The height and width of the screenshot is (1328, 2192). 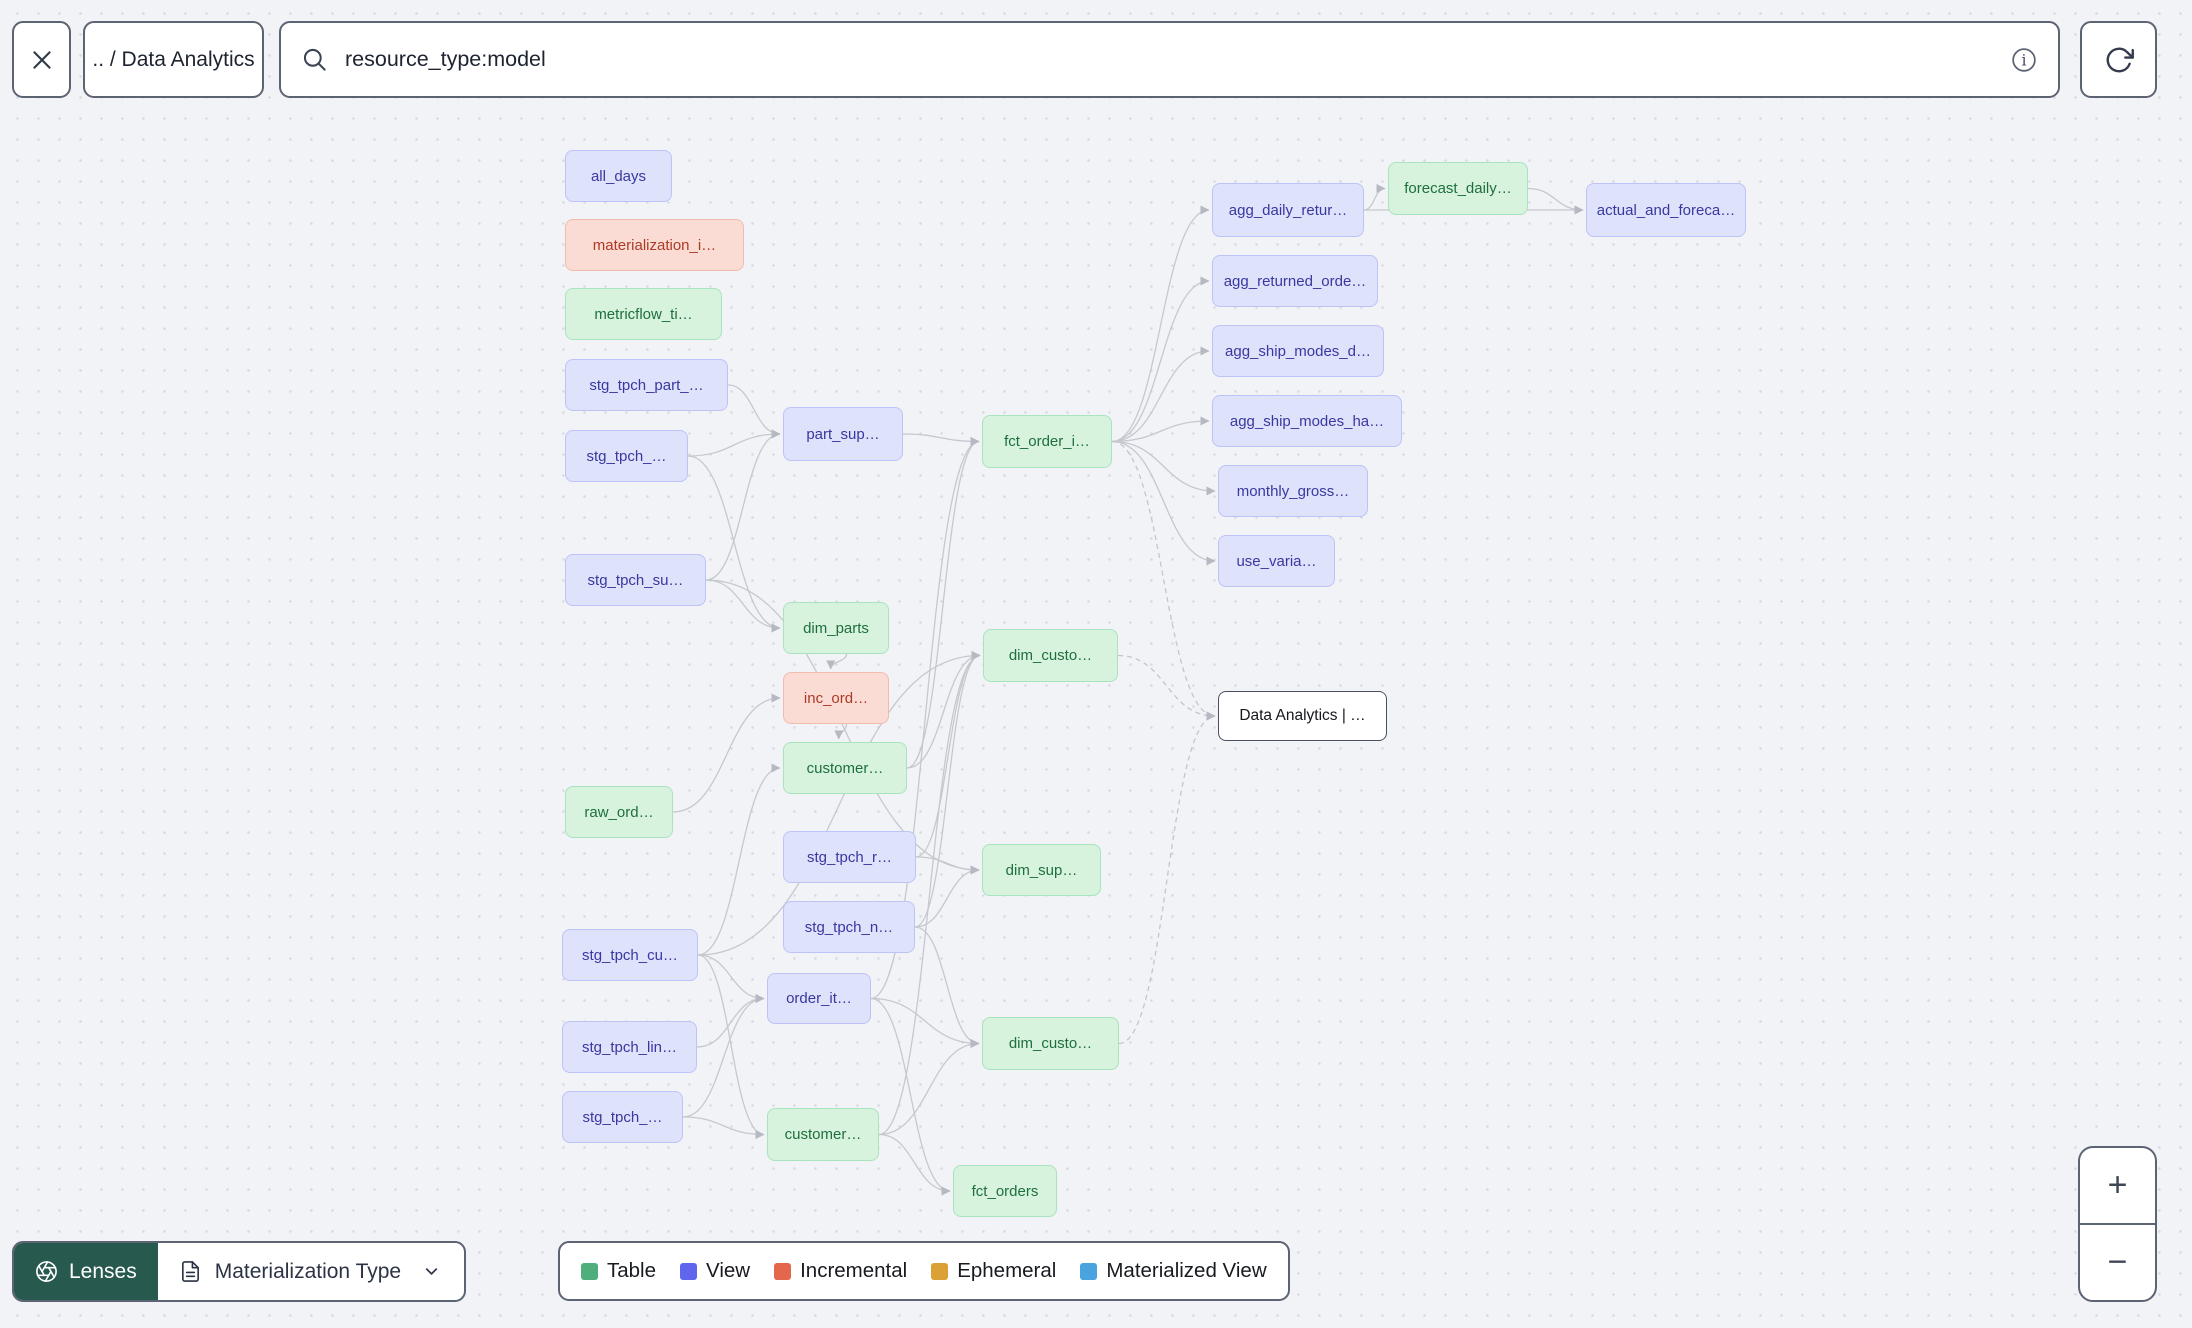 I want to click on lens-selector: Materialization Type, so click(x=311, y=1271).